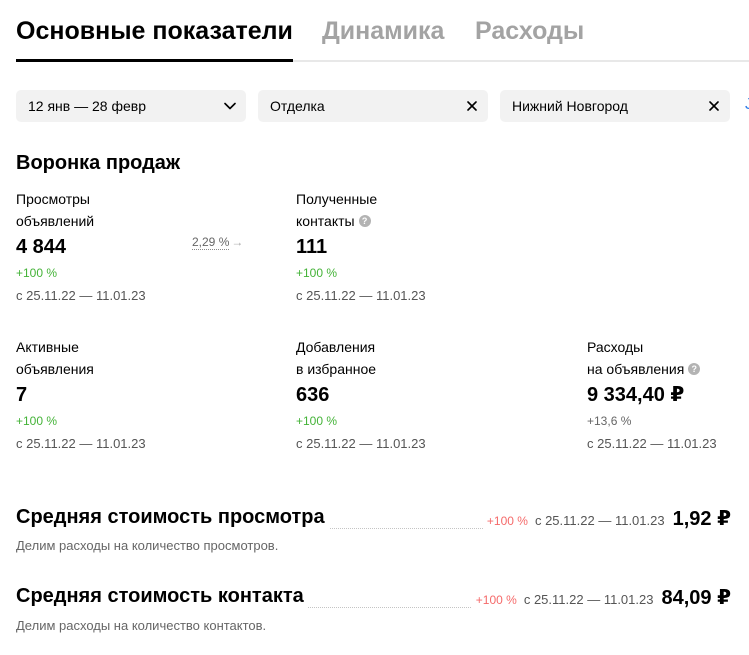  I want to click on tabs-bar: Основные показатели Динамика Расходы, so click(382, 31).